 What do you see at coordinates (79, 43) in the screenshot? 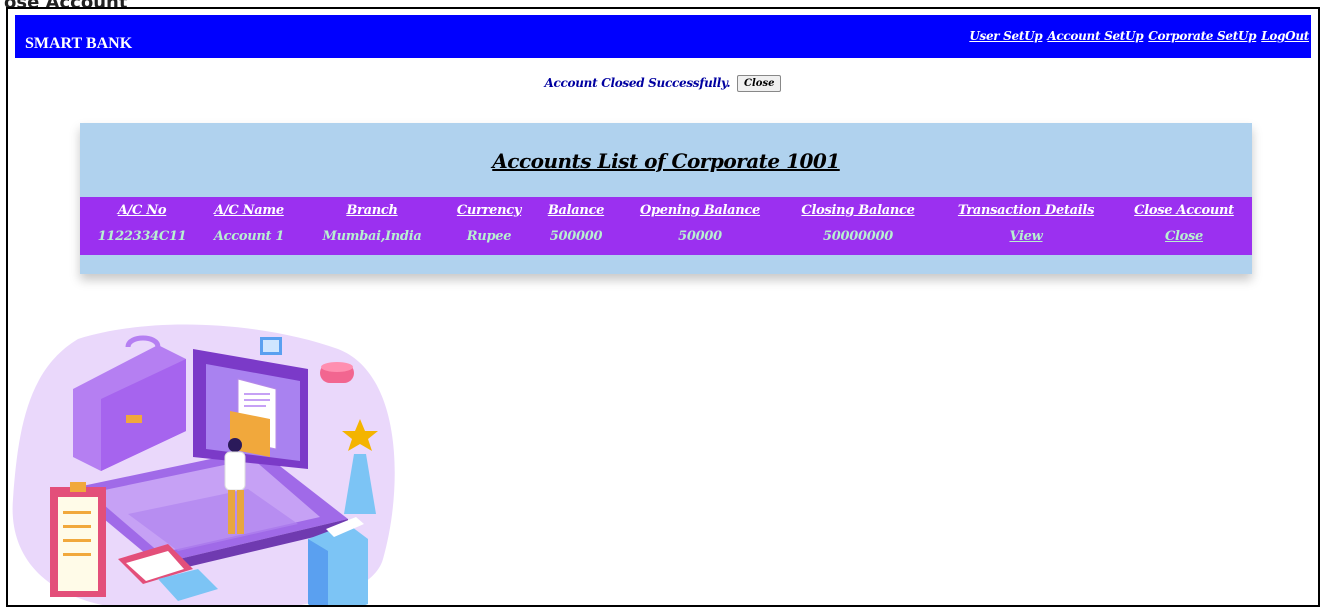
I see `brand-title: SMART BANK` at bounding box center [79, 43].